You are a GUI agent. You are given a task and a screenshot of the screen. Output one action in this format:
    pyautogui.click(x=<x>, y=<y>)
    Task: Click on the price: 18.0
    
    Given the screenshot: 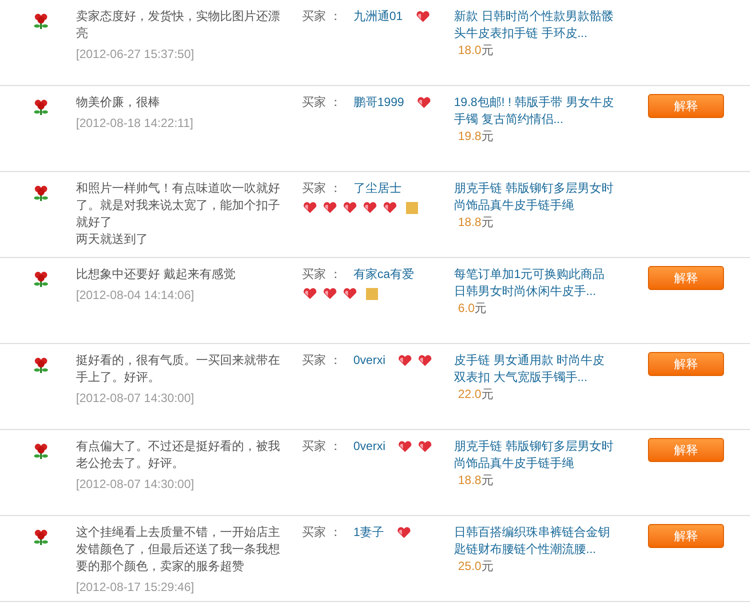 What is the action you would take?
    pyautogui.click(x=470, y=50)
    